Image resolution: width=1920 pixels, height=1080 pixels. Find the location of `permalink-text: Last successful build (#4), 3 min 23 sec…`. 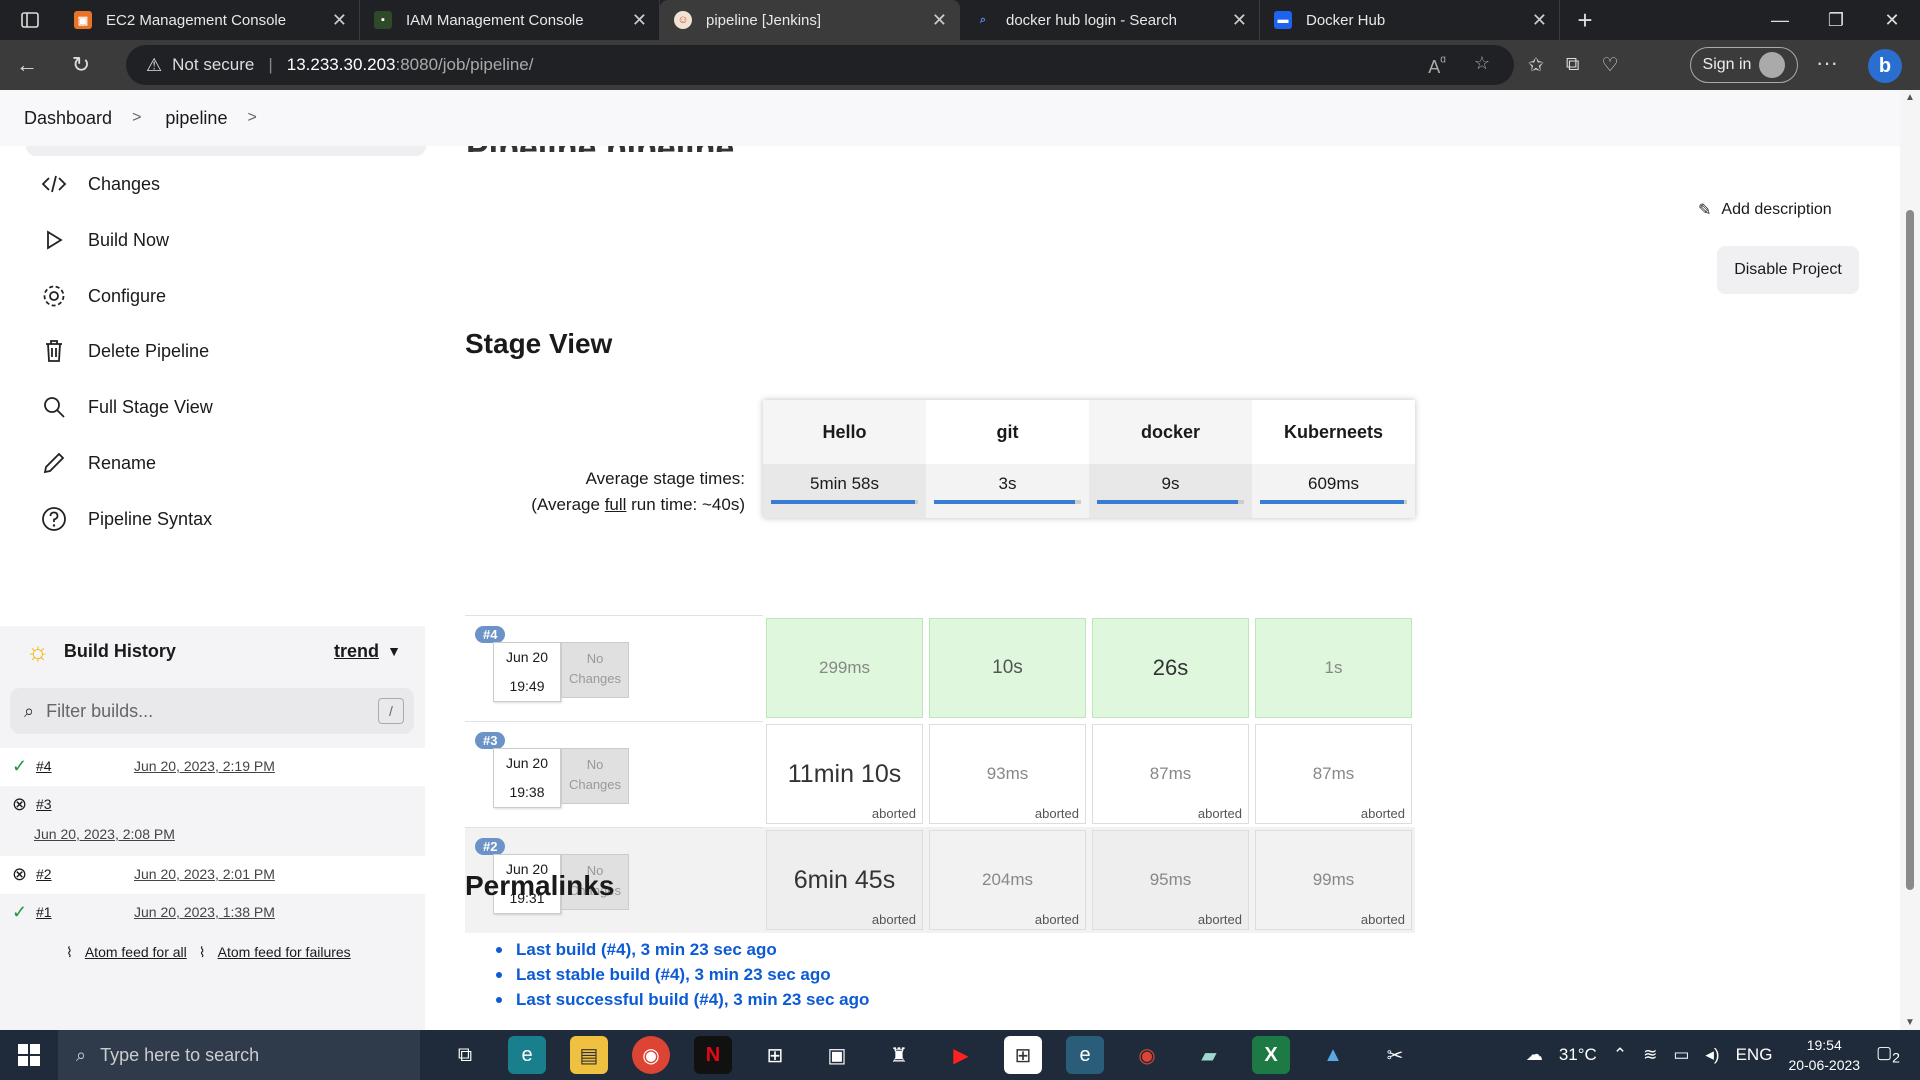

permalink-text: Last successful build (#4), 3 min 23 sec… is located at coordinates (692, 1000).